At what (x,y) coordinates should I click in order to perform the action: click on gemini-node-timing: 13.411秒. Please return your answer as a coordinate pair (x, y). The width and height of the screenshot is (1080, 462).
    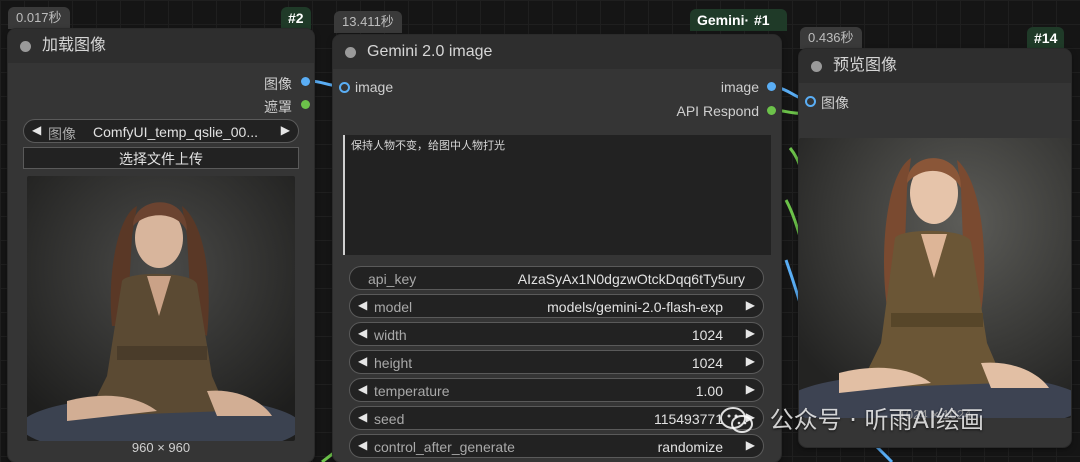
    Looking at the image, I should click on (368, 22).